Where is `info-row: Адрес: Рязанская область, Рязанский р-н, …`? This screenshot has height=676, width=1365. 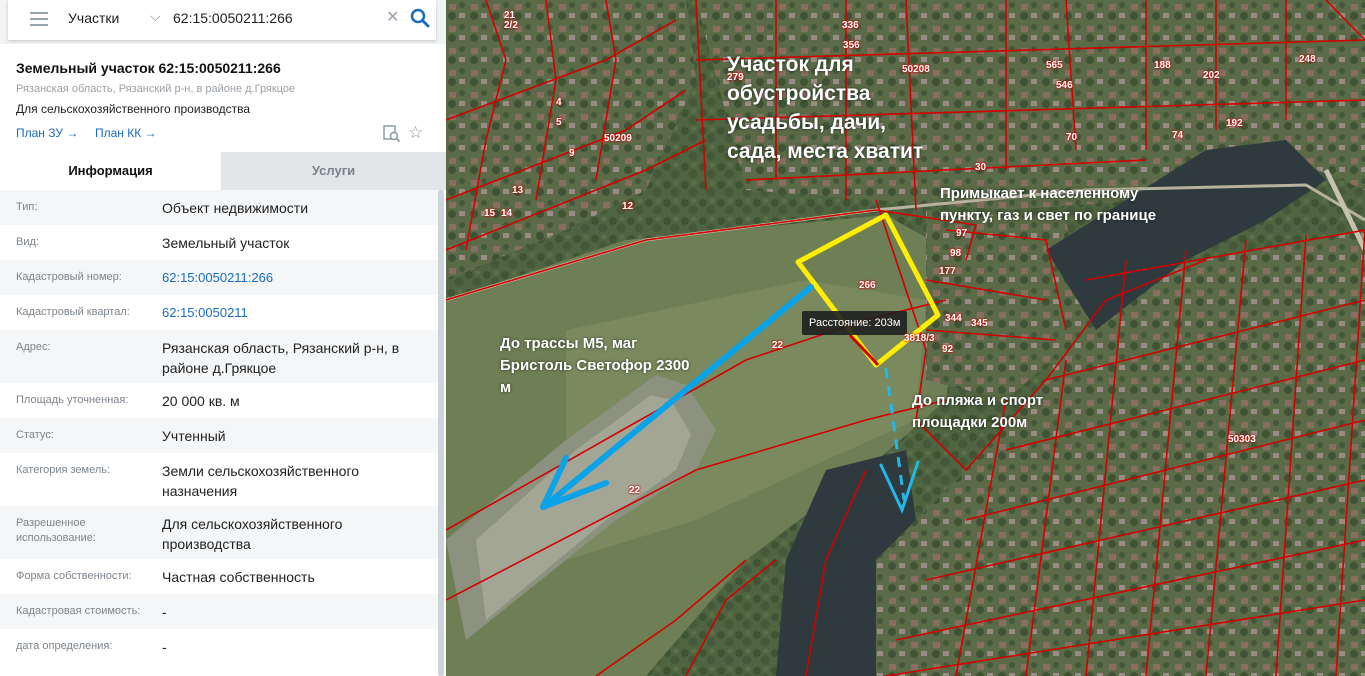 info-row: Адрес: Рязанская область, Рязанский р-н, … is located at coordinates (219, 356).